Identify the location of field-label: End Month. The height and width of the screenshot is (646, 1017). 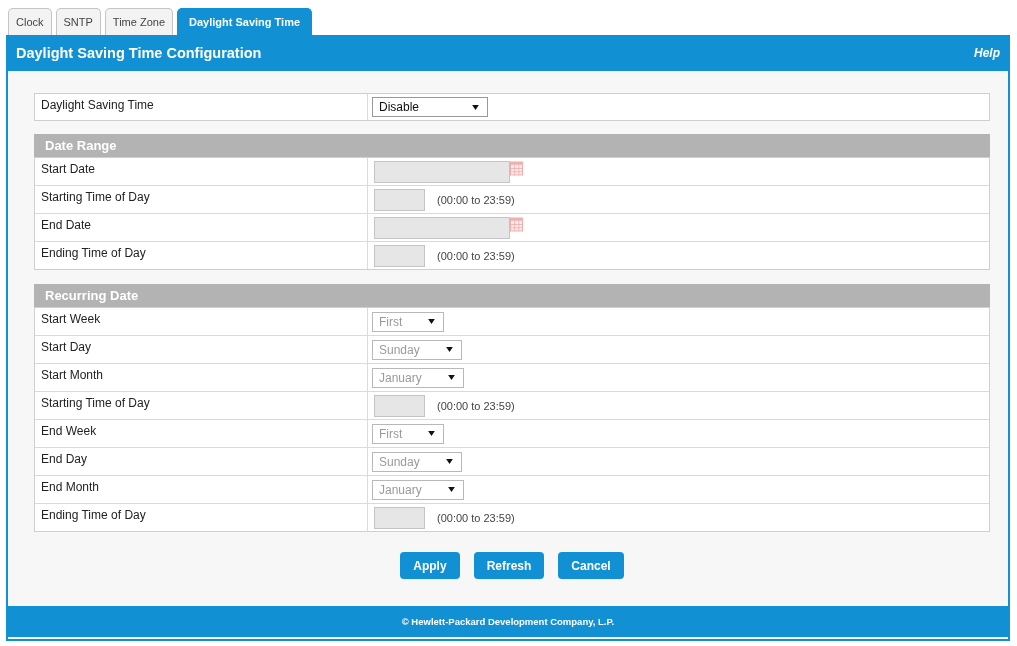
(201, 489).